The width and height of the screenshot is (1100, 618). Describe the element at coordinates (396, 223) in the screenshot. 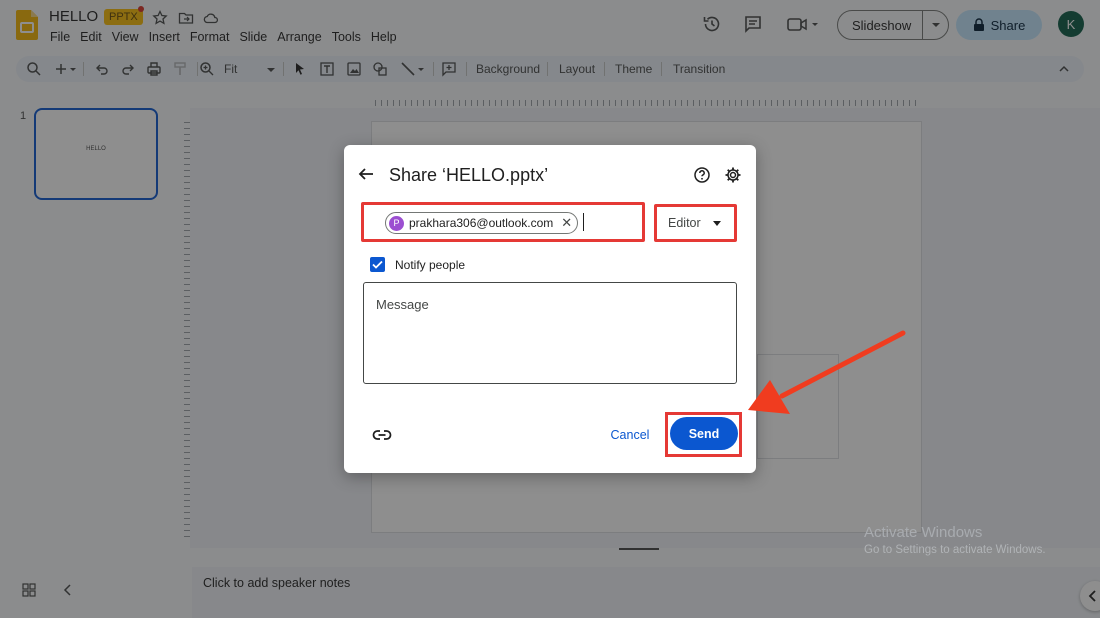

I see `recipient-avatar: P` at that location.